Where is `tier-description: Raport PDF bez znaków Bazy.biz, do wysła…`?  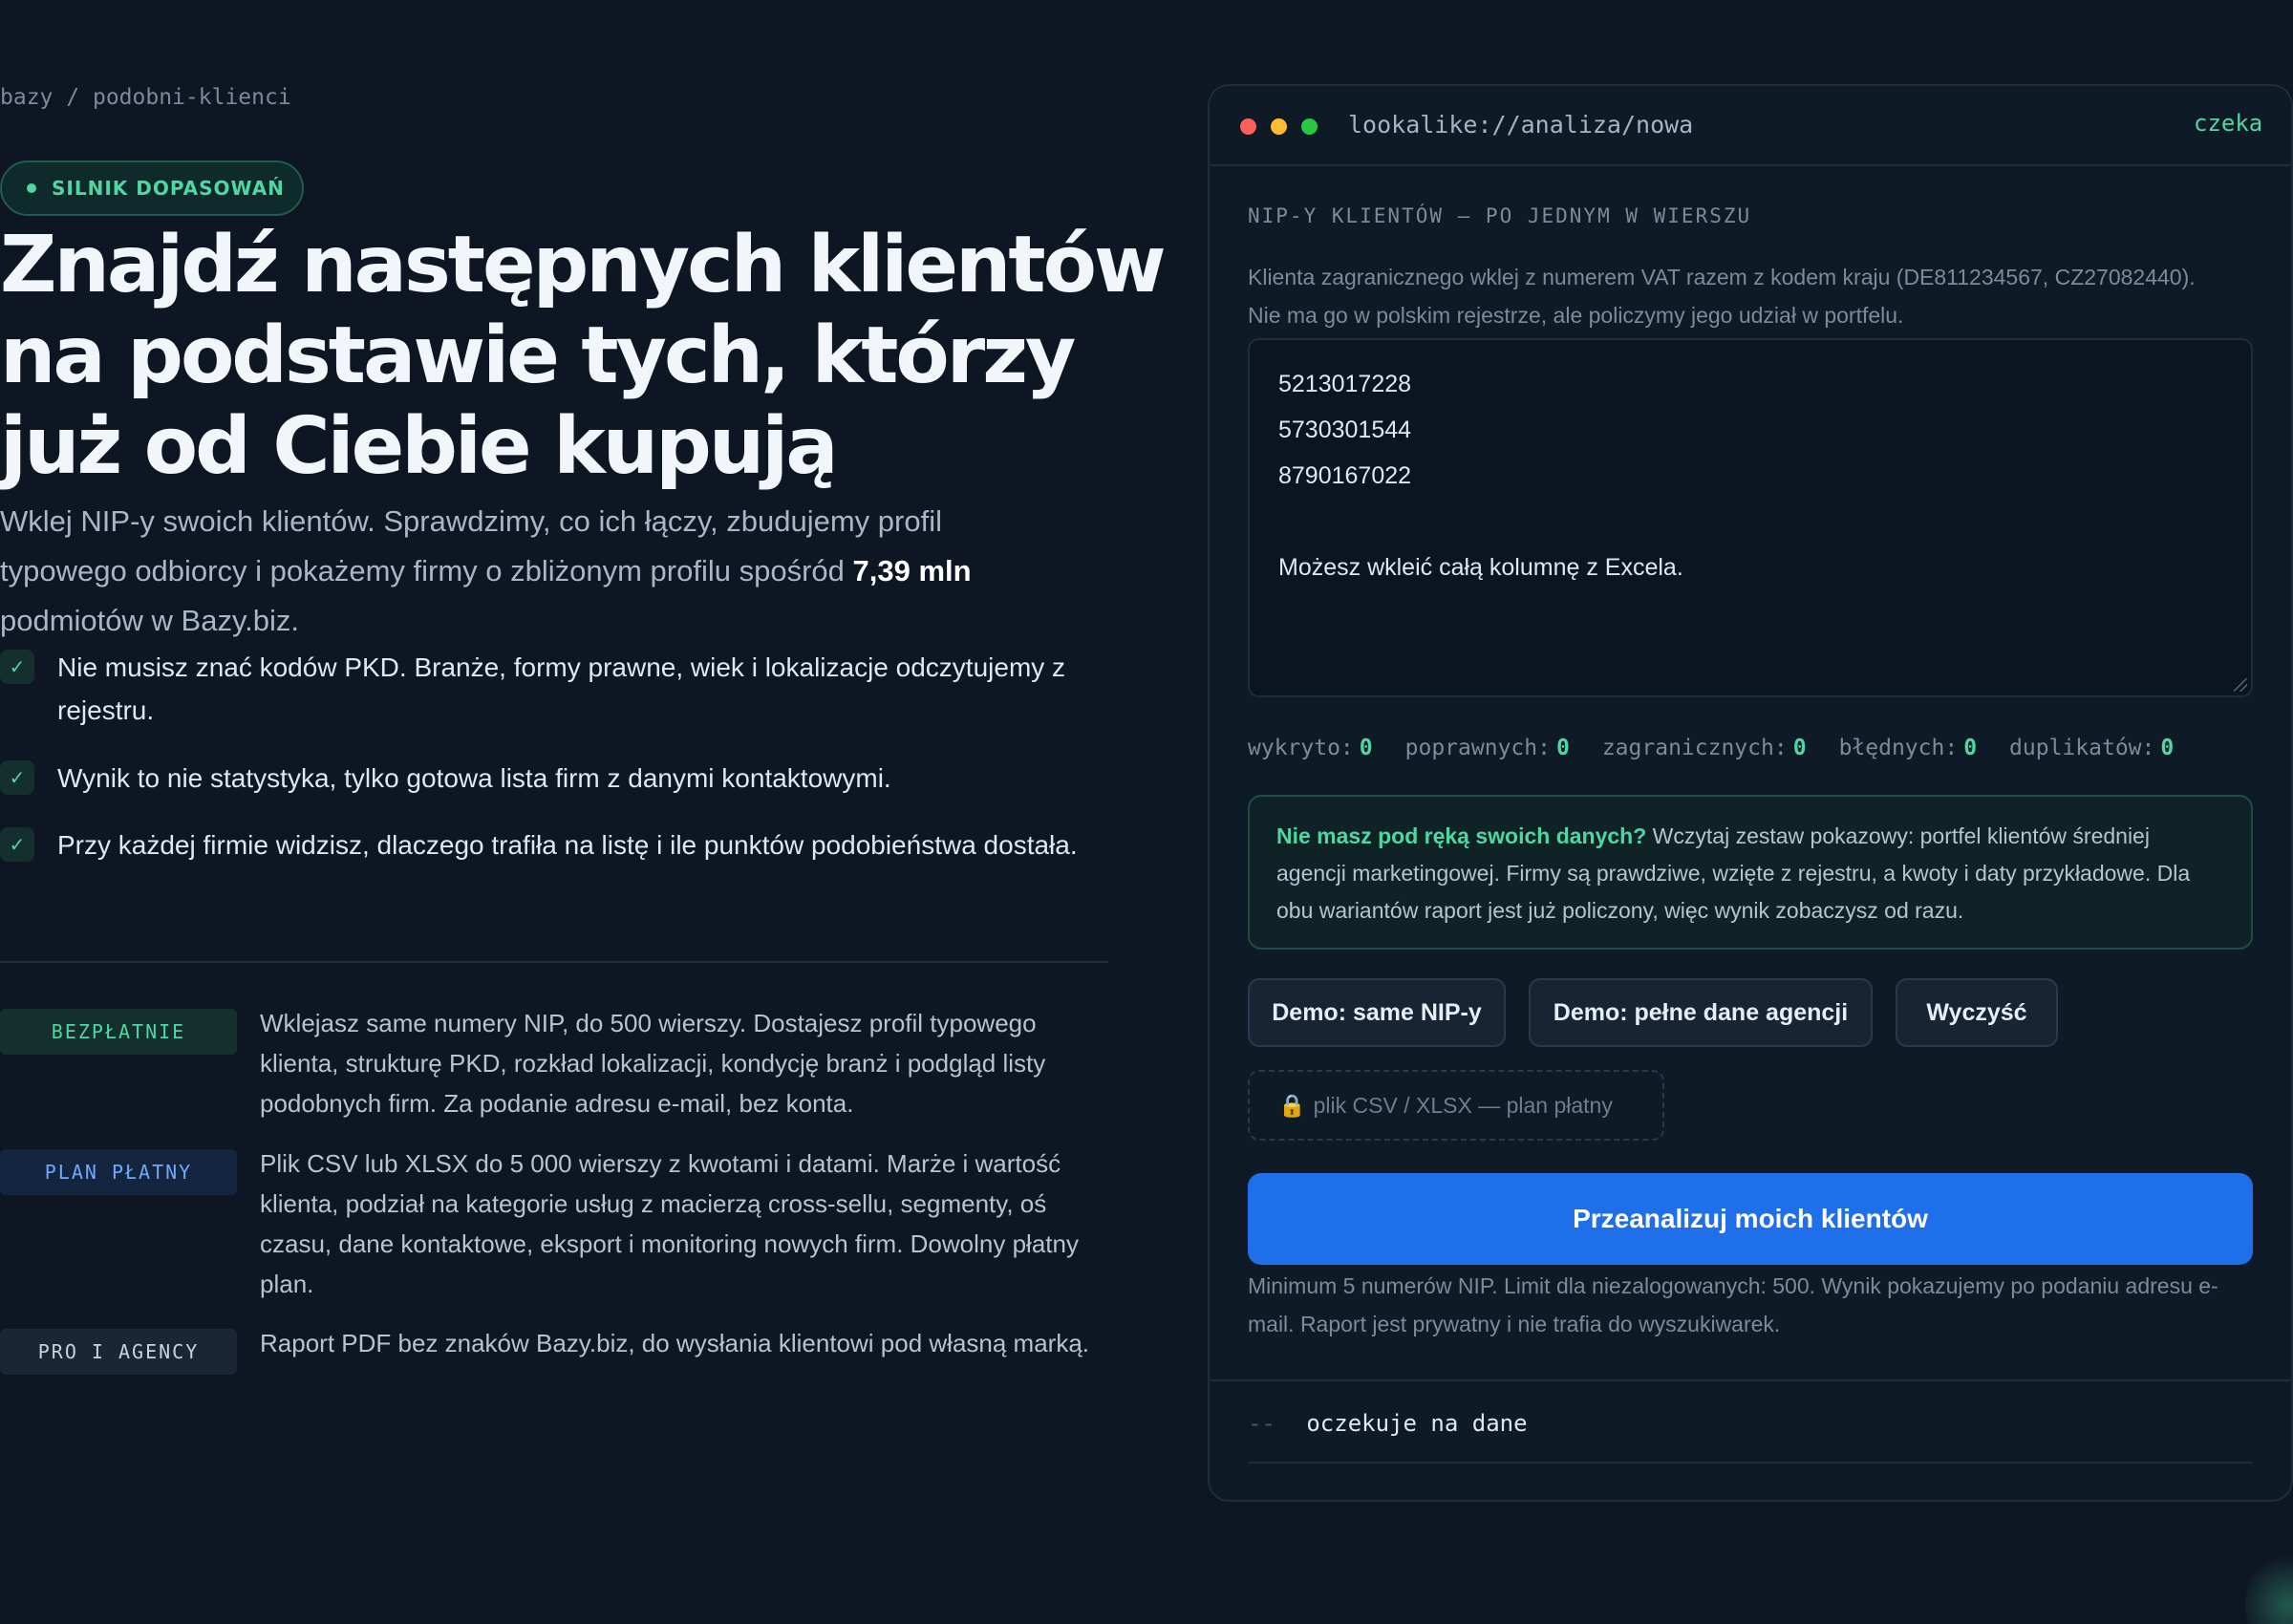
tier-description: Raport PDF bez znaków Bazy.biz, do wysła… is located at coordinates (675, 1343).